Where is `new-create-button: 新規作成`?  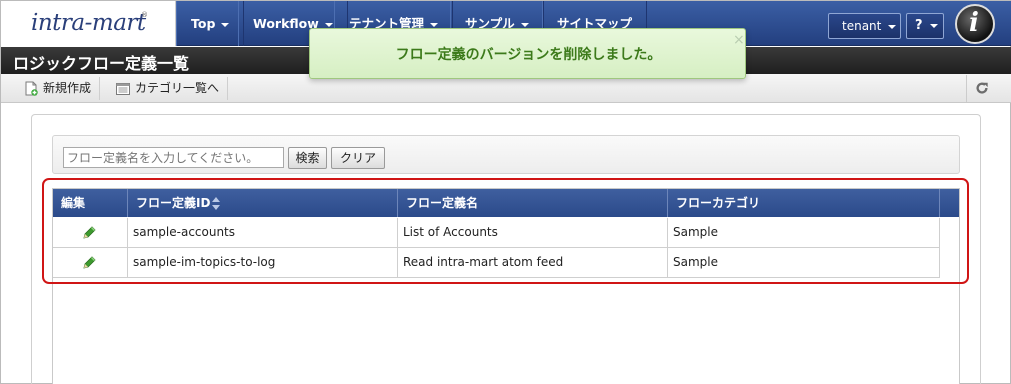 new-create-button: 新規作成 is located at coordinates (58, 88).